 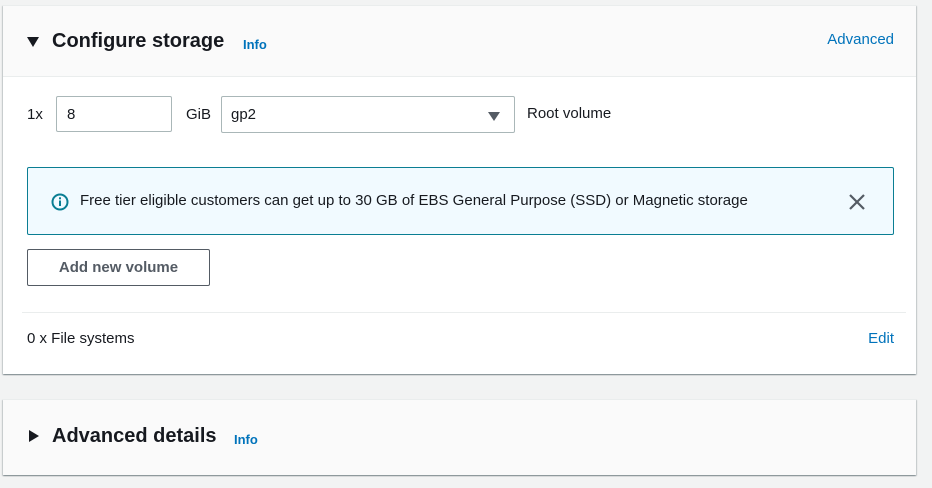 I want to click on chevron-down-icon, so click(x=494, y=116).